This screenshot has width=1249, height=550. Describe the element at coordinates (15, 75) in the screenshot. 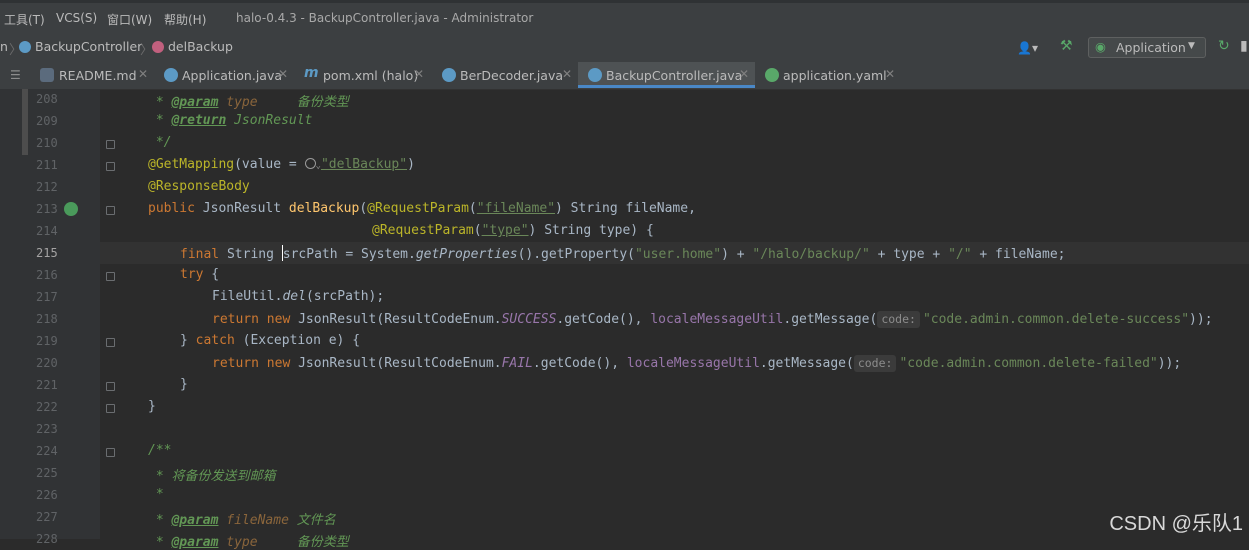

I see `tab-list-icon: ☰` at that location.